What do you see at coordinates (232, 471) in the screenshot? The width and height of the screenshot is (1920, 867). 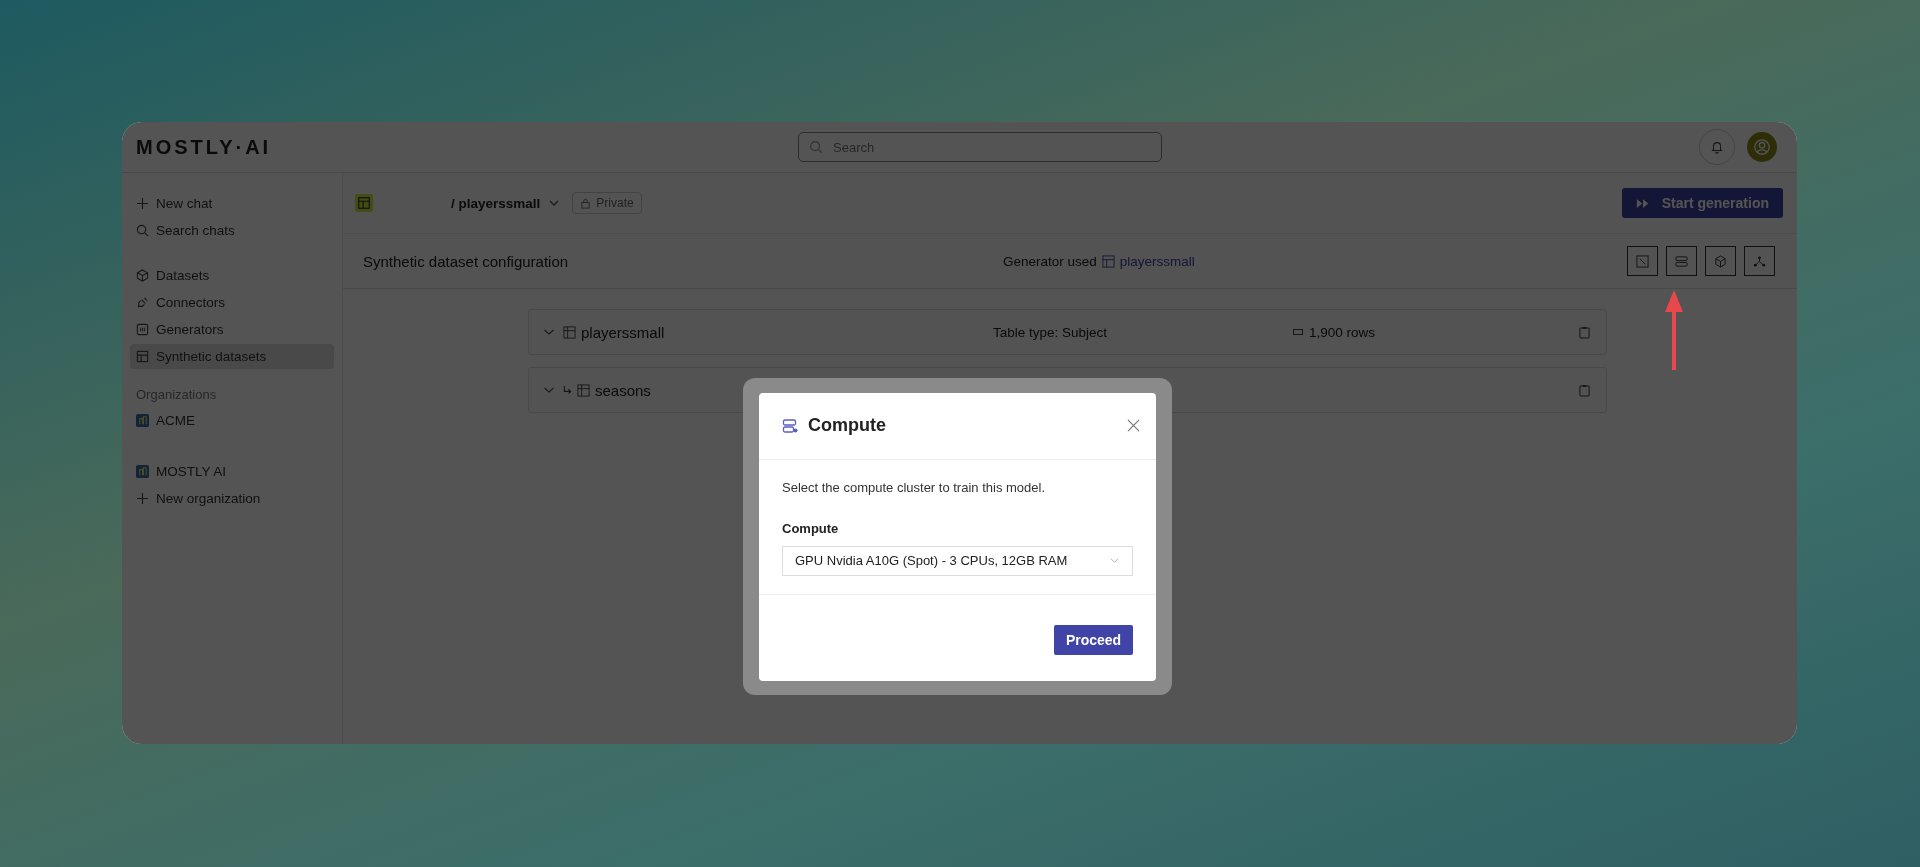 I see `sidebar-item: MOSTLY AI` at bounding box center [232, 471].